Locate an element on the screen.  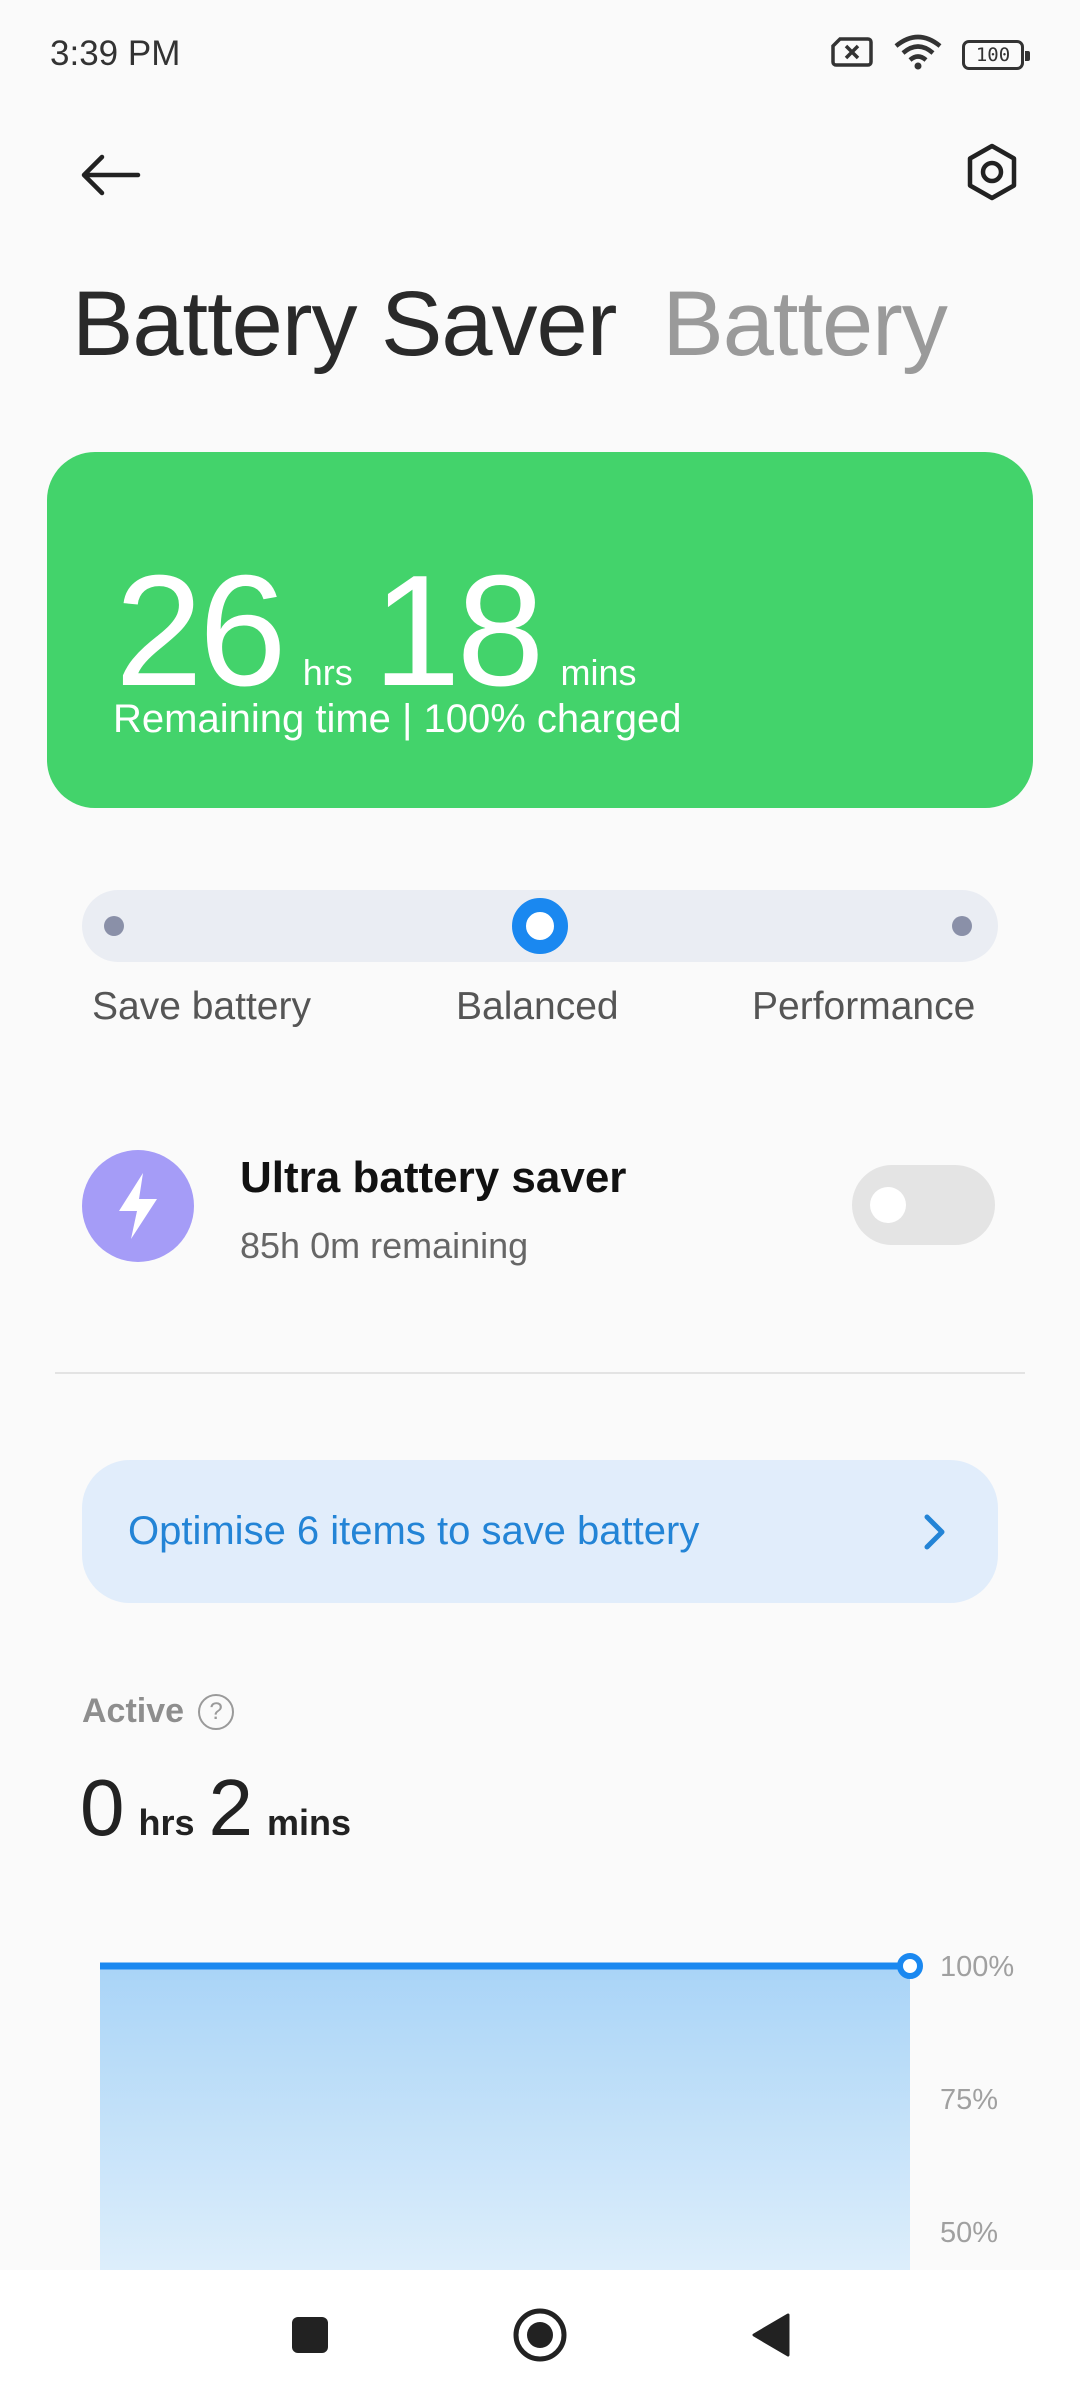
active-time: 0 hrs 2 mins is located at coordinates (222, 1808).